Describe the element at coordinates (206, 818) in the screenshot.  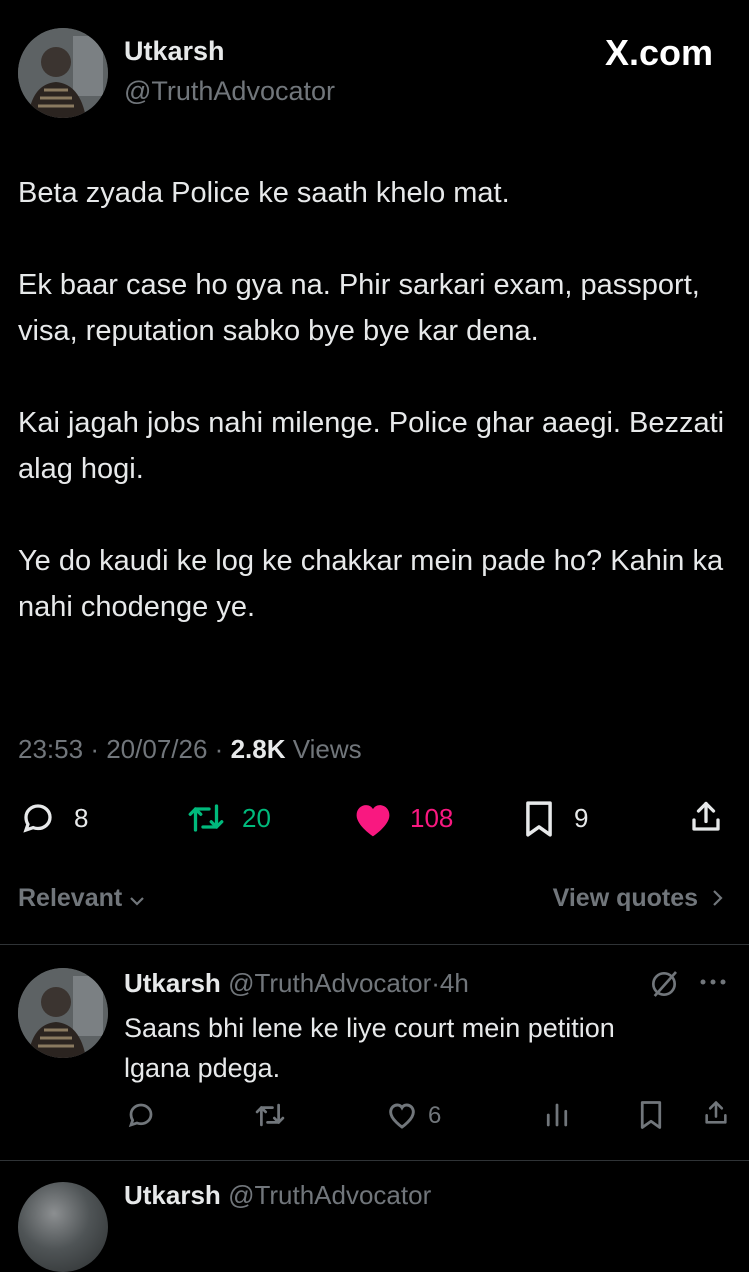
I see `repost-icon` at that location.